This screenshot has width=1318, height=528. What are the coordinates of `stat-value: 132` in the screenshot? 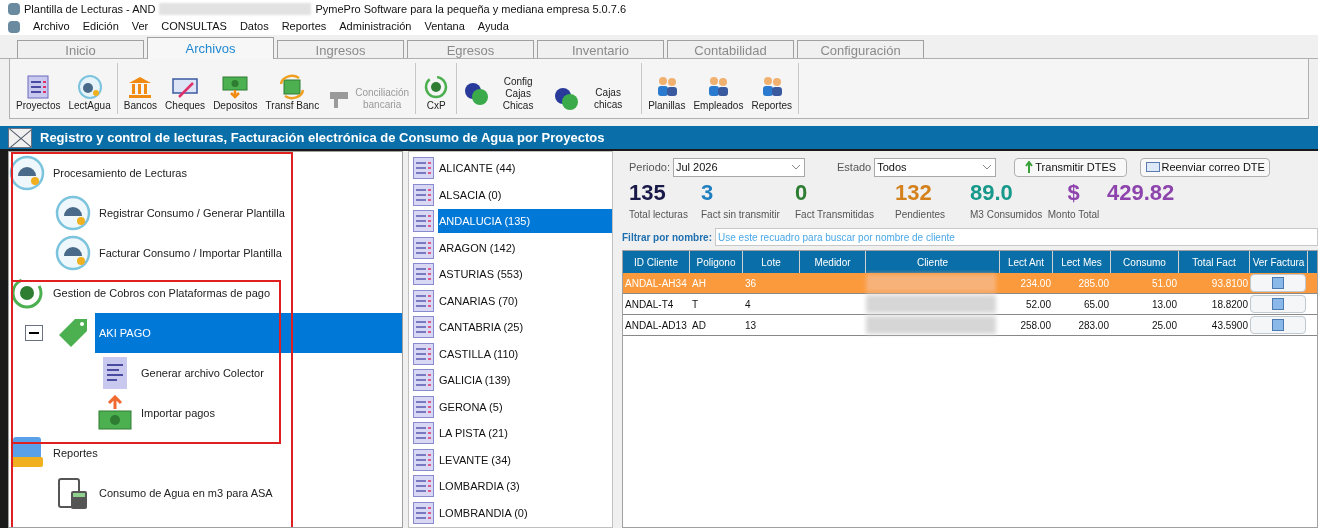 It's located at (914, 193).